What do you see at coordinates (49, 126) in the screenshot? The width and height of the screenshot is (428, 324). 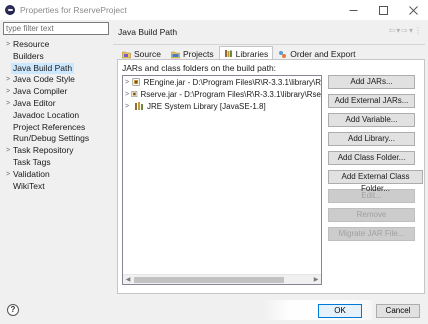 I see `sidebar-item-label: Project References` at bounding box center [49, 126].